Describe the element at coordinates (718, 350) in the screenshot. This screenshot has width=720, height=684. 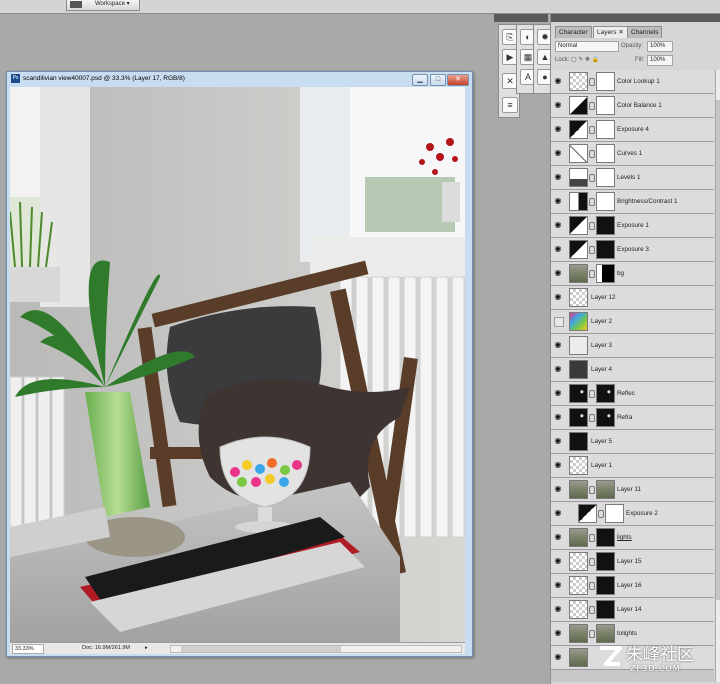
I see `layers-scrollbar-thumb` at that location.